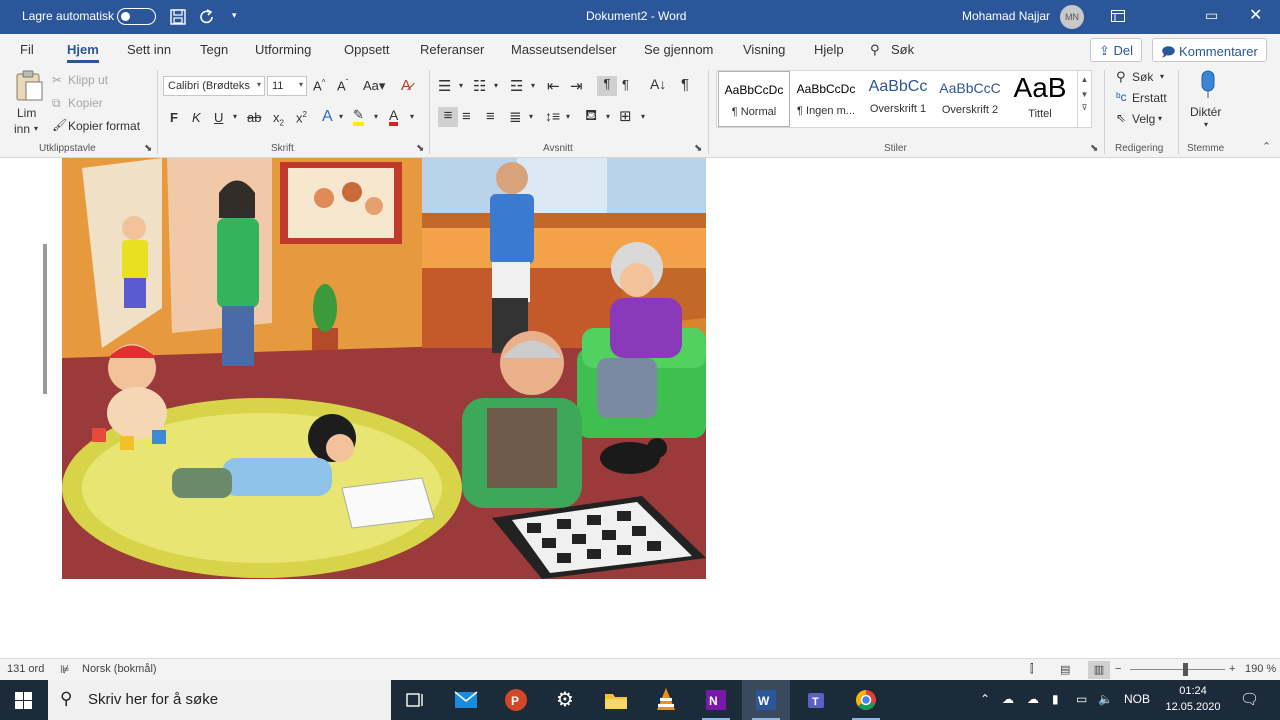 This screenshot has height=720, width=1280. I want to click on focus-icon: ⫿, so click(1032, 669).